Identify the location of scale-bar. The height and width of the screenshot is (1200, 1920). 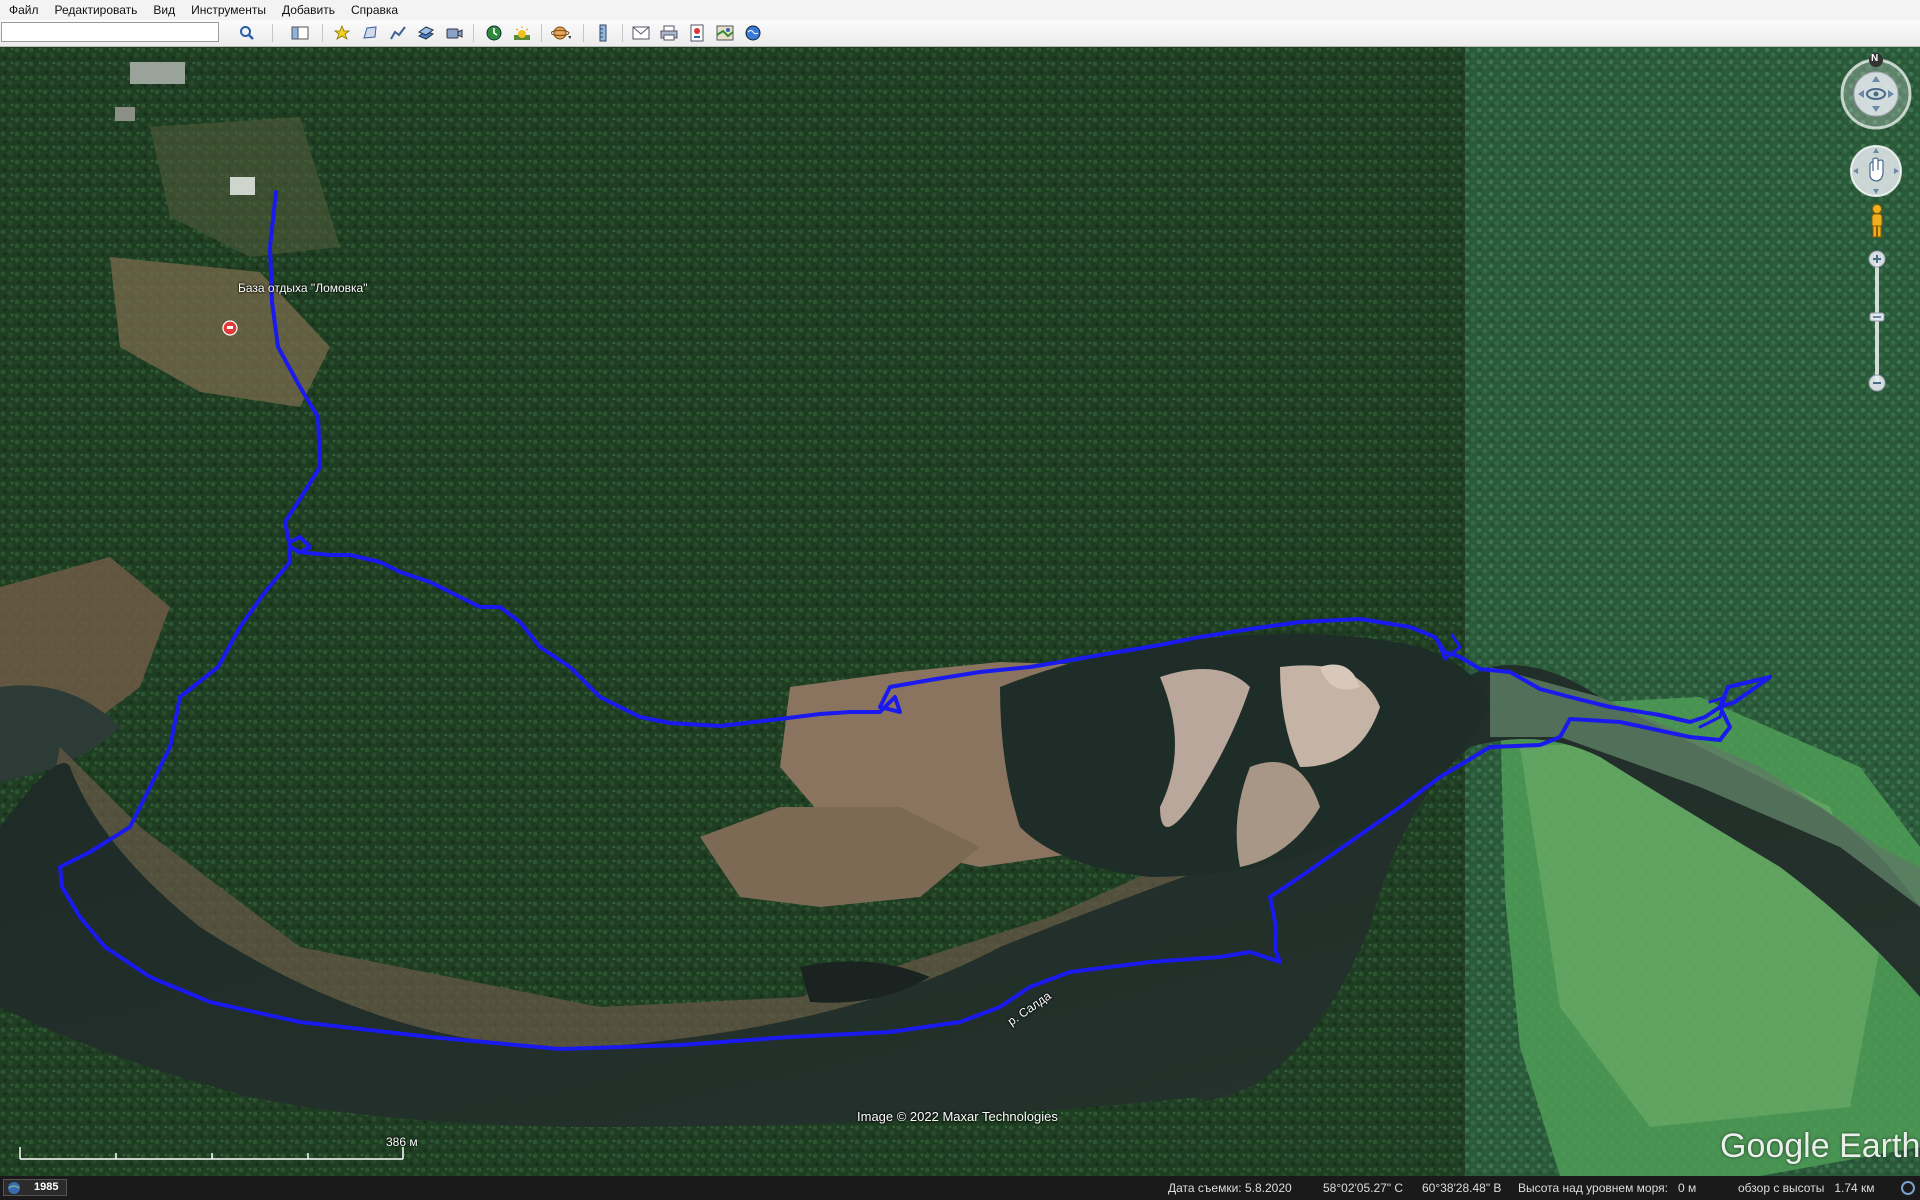
(213, 1151).